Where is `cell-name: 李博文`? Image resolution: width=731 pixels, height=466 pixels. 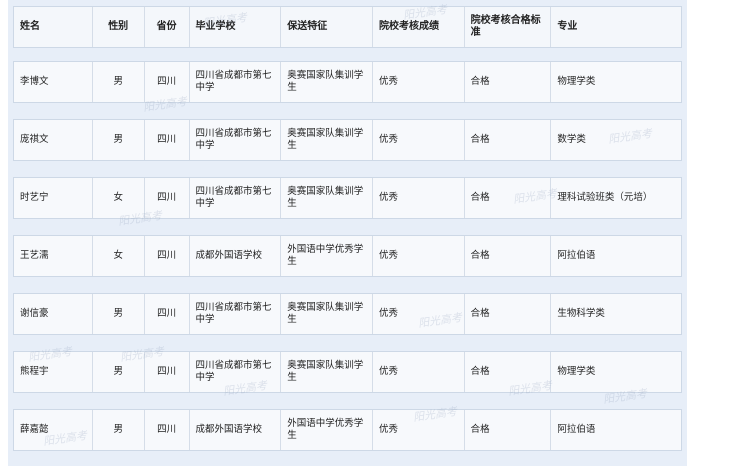
cell-name: 李博文 is located at coordinates (53, 82).